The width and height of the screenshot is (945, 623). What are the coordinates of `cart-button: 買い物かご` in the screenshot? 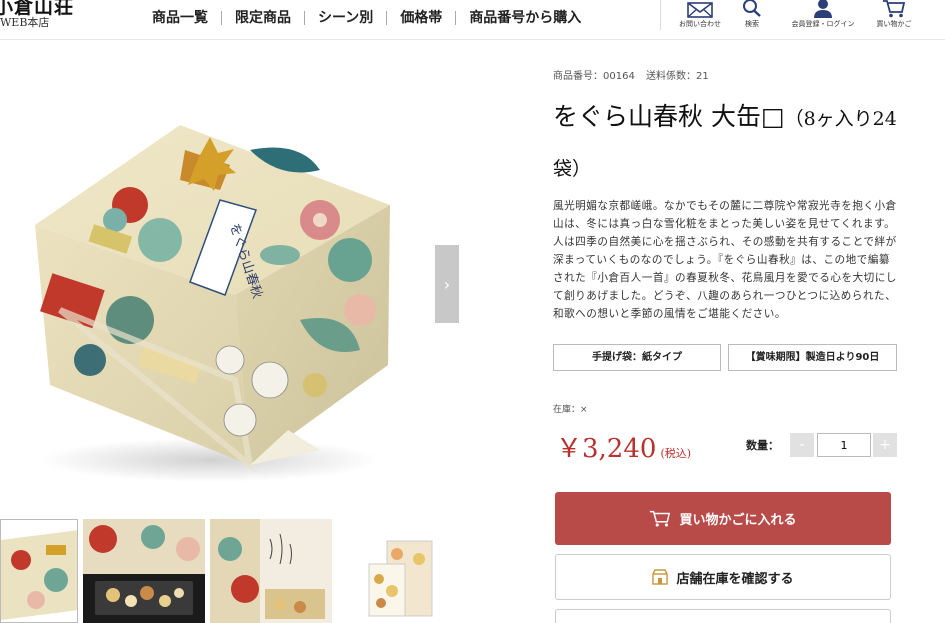 It's located at (894, 14).